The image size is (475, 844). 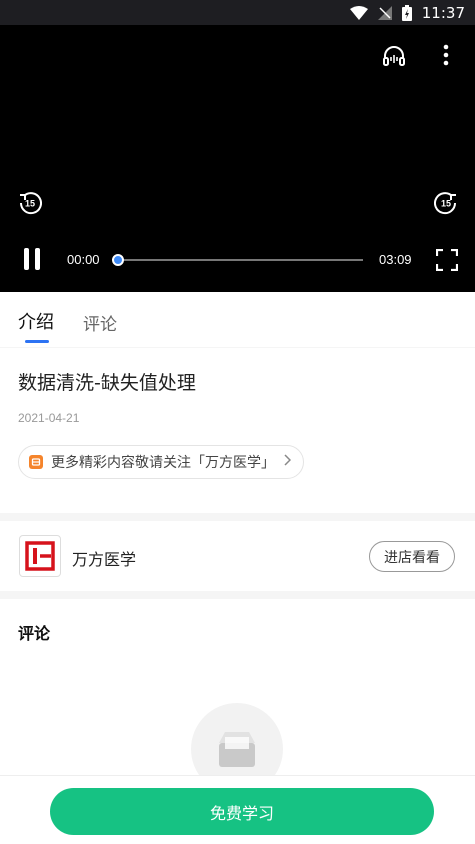 I want to click on store-icon, so click(x=36, y=462).